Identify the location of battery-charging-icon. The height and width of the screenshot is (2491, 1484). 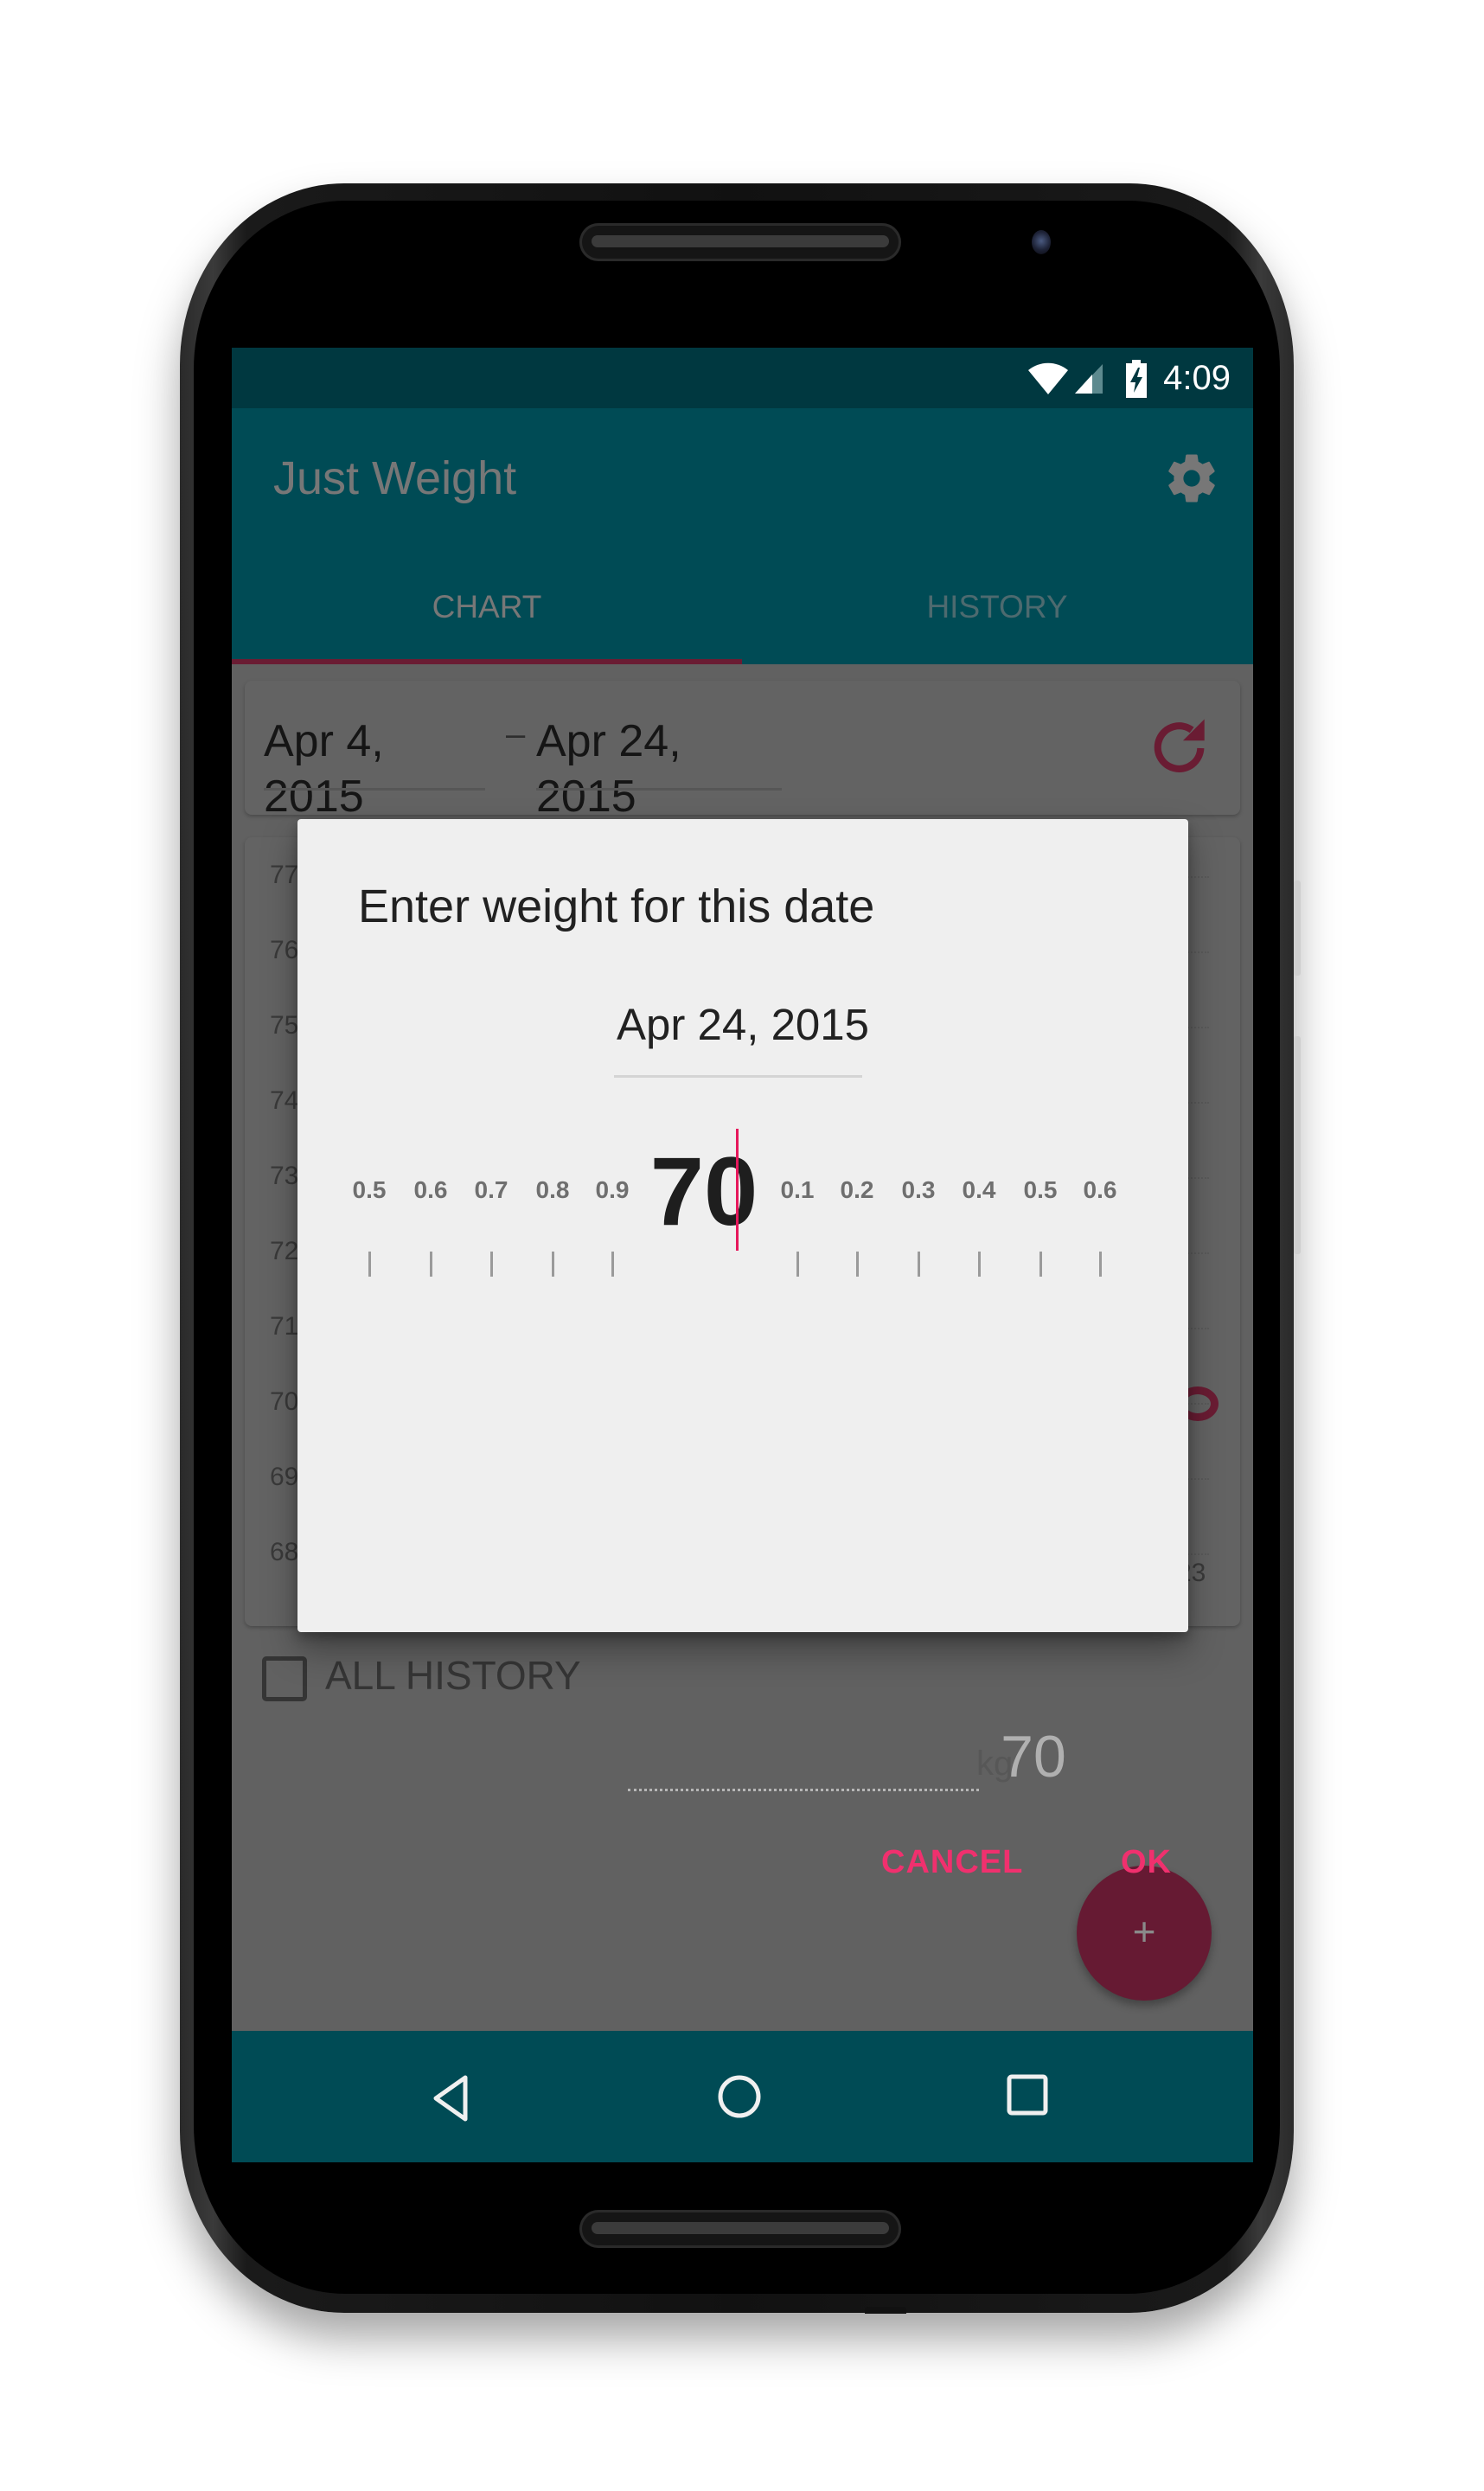
(1137, 379).